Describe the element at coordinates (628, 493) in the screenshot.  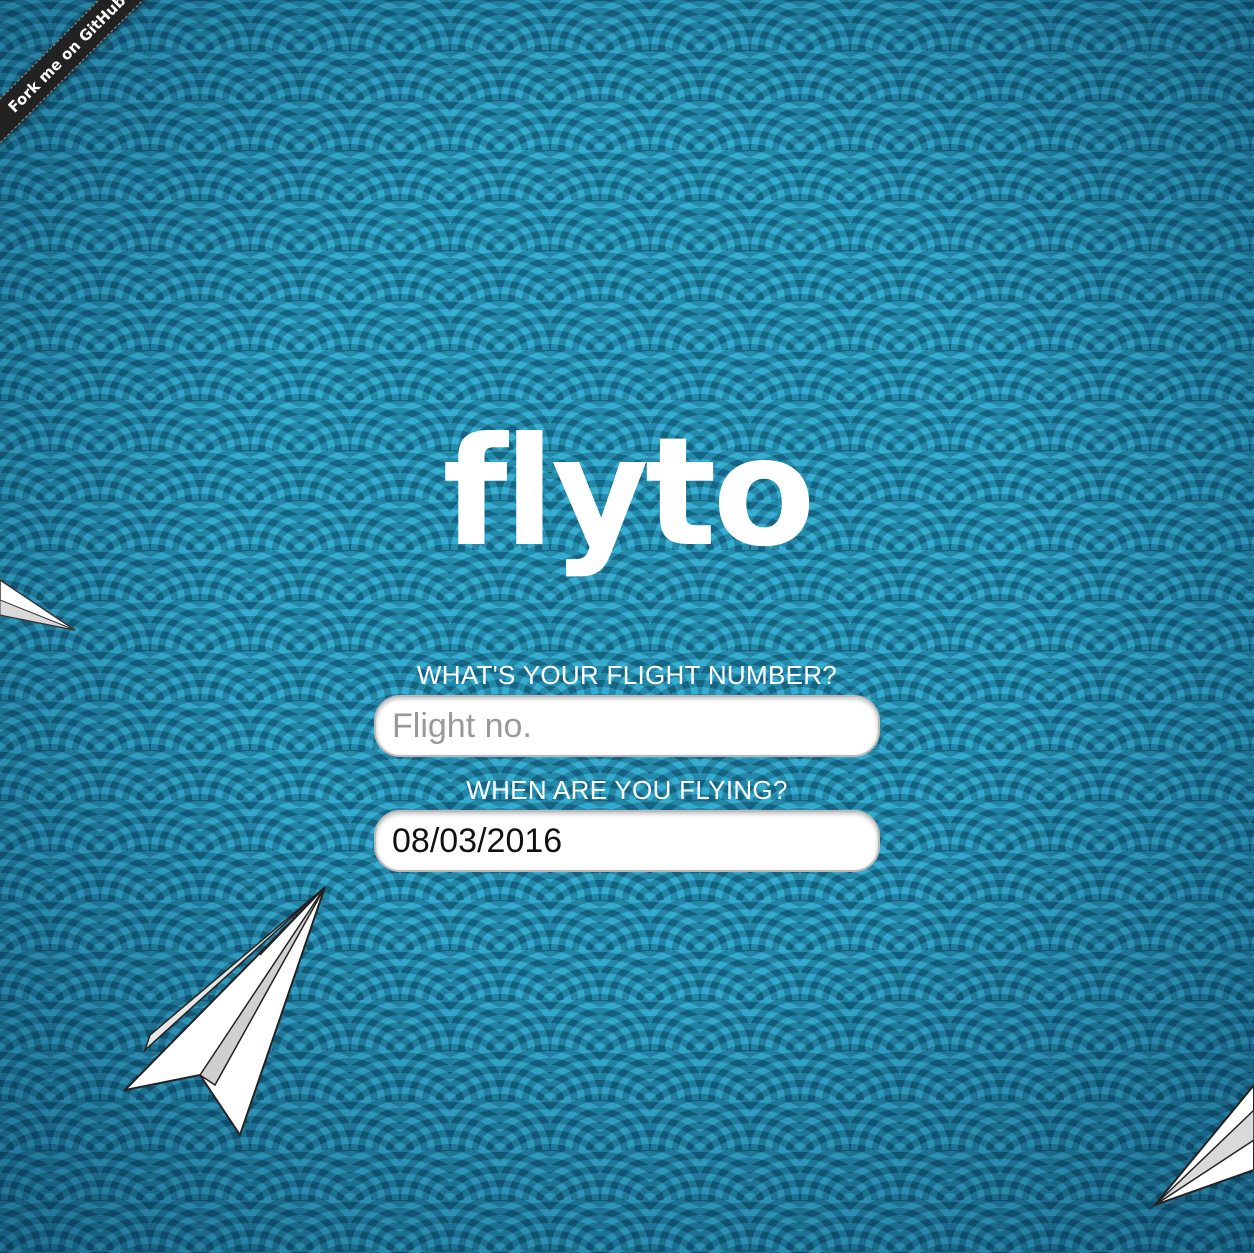
I see `flyto-logo: FLYTO` at that location.